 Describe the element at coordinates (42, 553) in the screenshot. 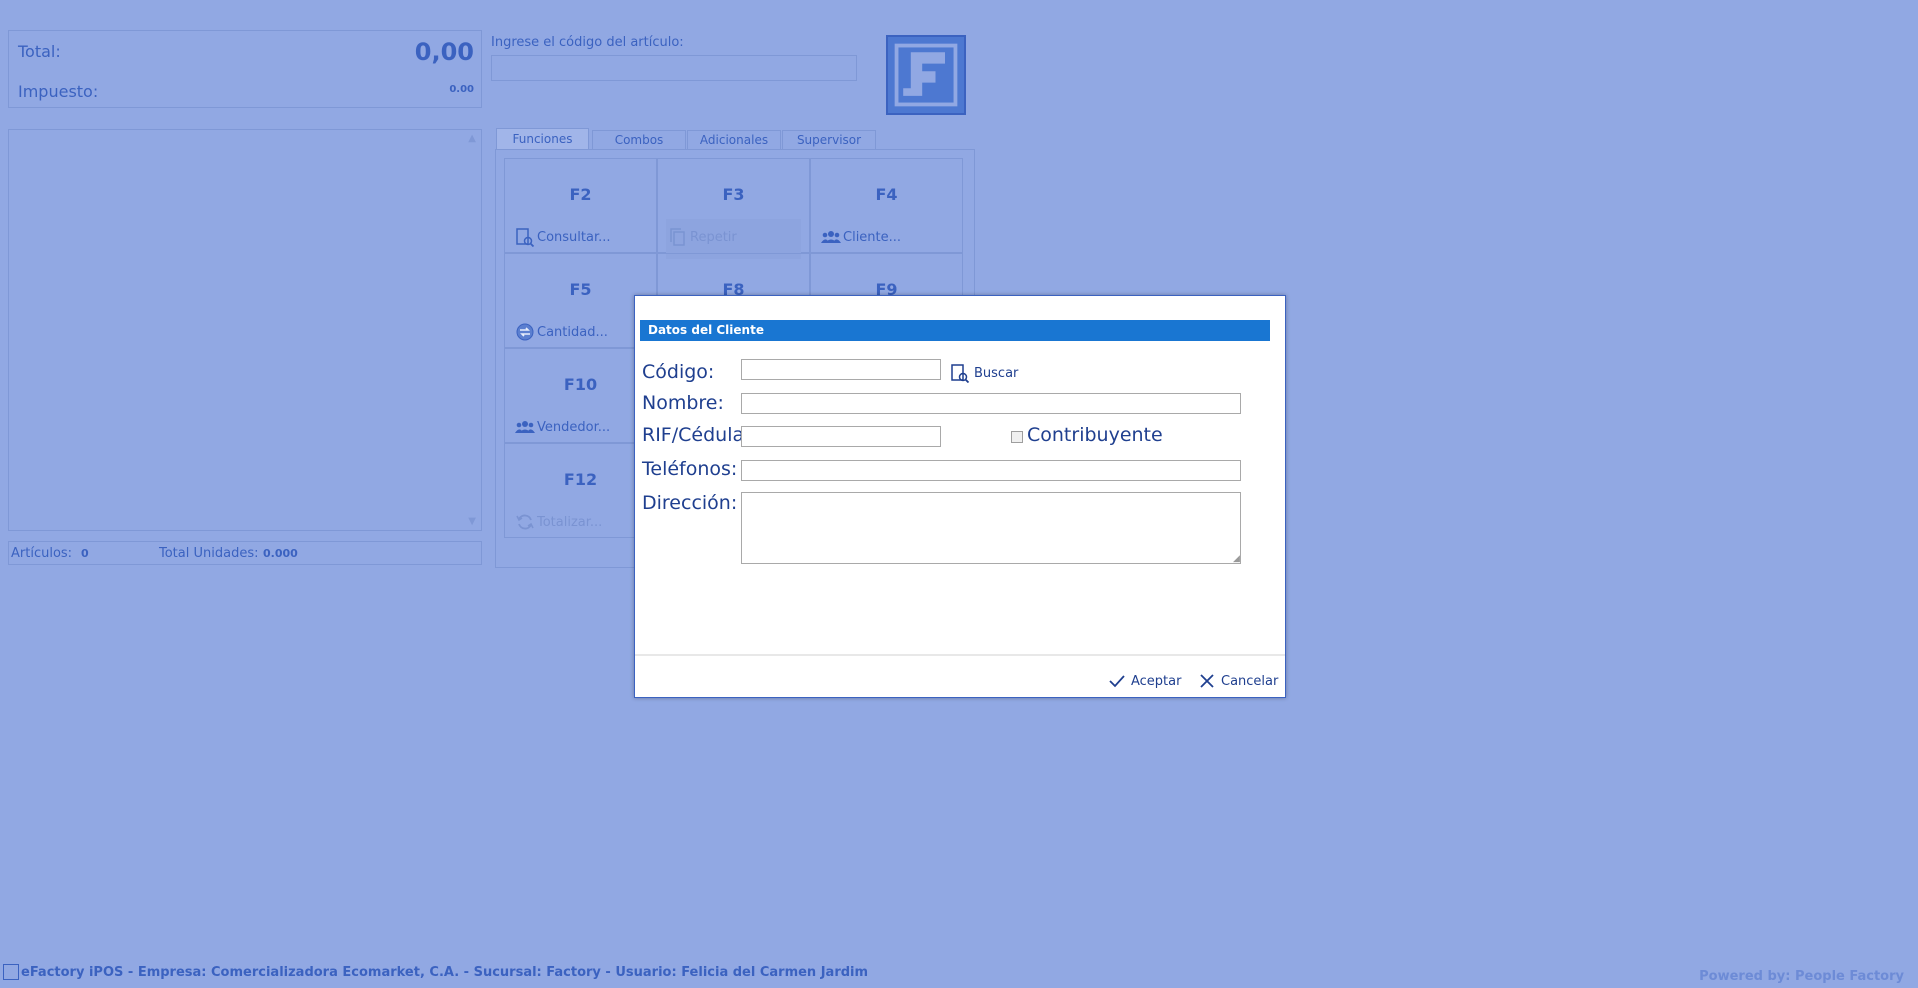

I see `articles-label: Artículos:` at that location.